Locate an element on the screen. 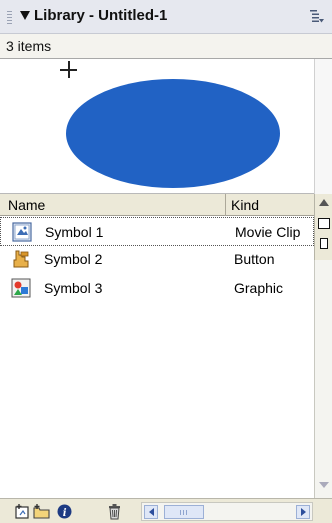 The image size is (332, 523). list-horizontal-scrollbar is located at coordinates (227, 511).